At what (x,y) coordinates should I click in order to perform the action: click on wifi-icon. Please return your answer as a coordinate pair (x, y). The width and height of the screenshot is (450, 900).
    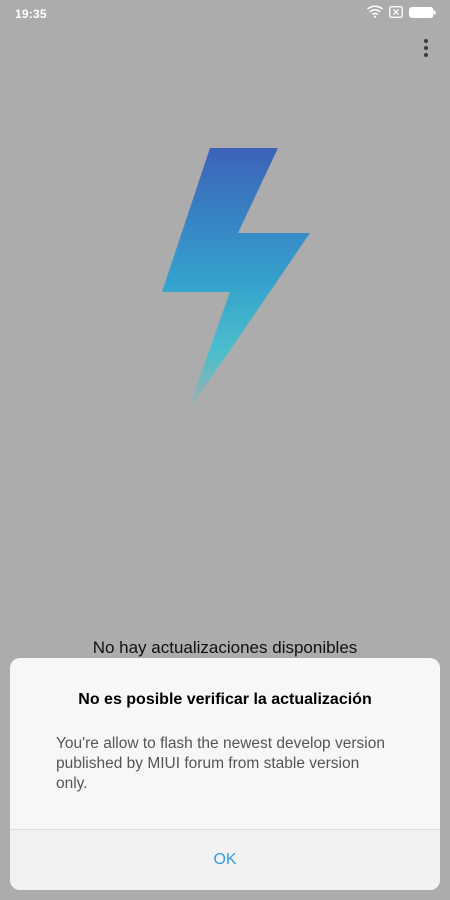
    Looking at the image, I should click on (375, 14).